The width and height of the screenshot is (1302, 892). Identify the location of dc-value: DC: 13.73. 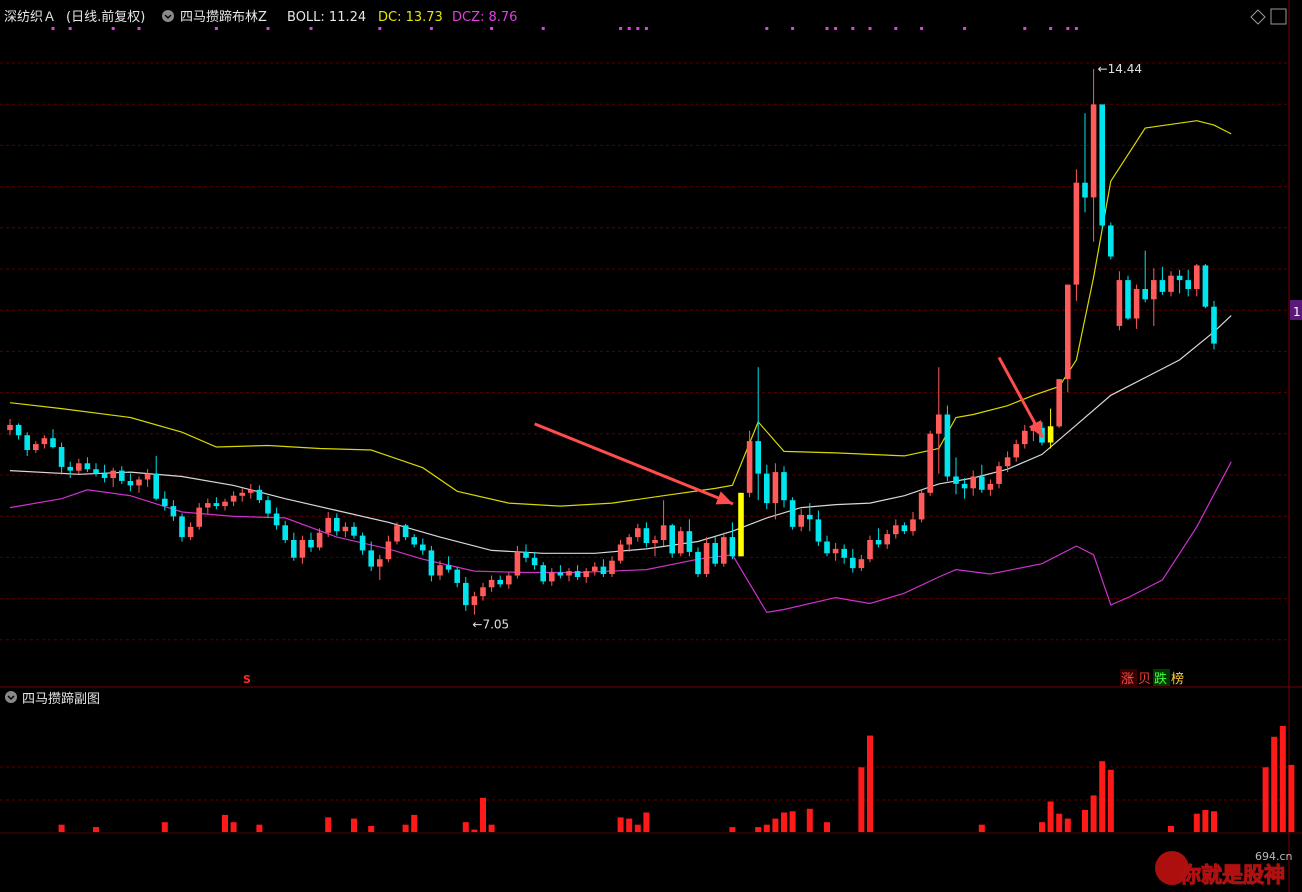
(410, 17).